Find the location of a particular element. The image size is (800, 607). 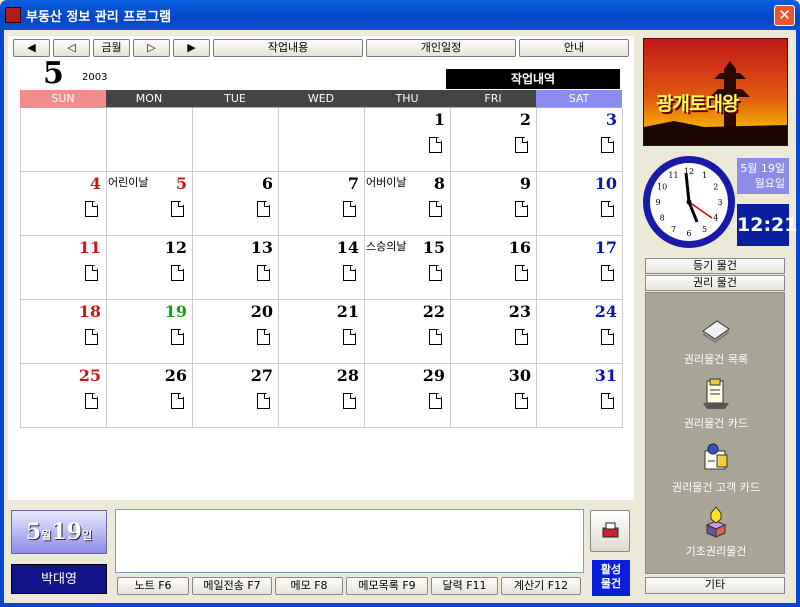

calendar-day-cell: 30 is located at coordinates (494, 396).